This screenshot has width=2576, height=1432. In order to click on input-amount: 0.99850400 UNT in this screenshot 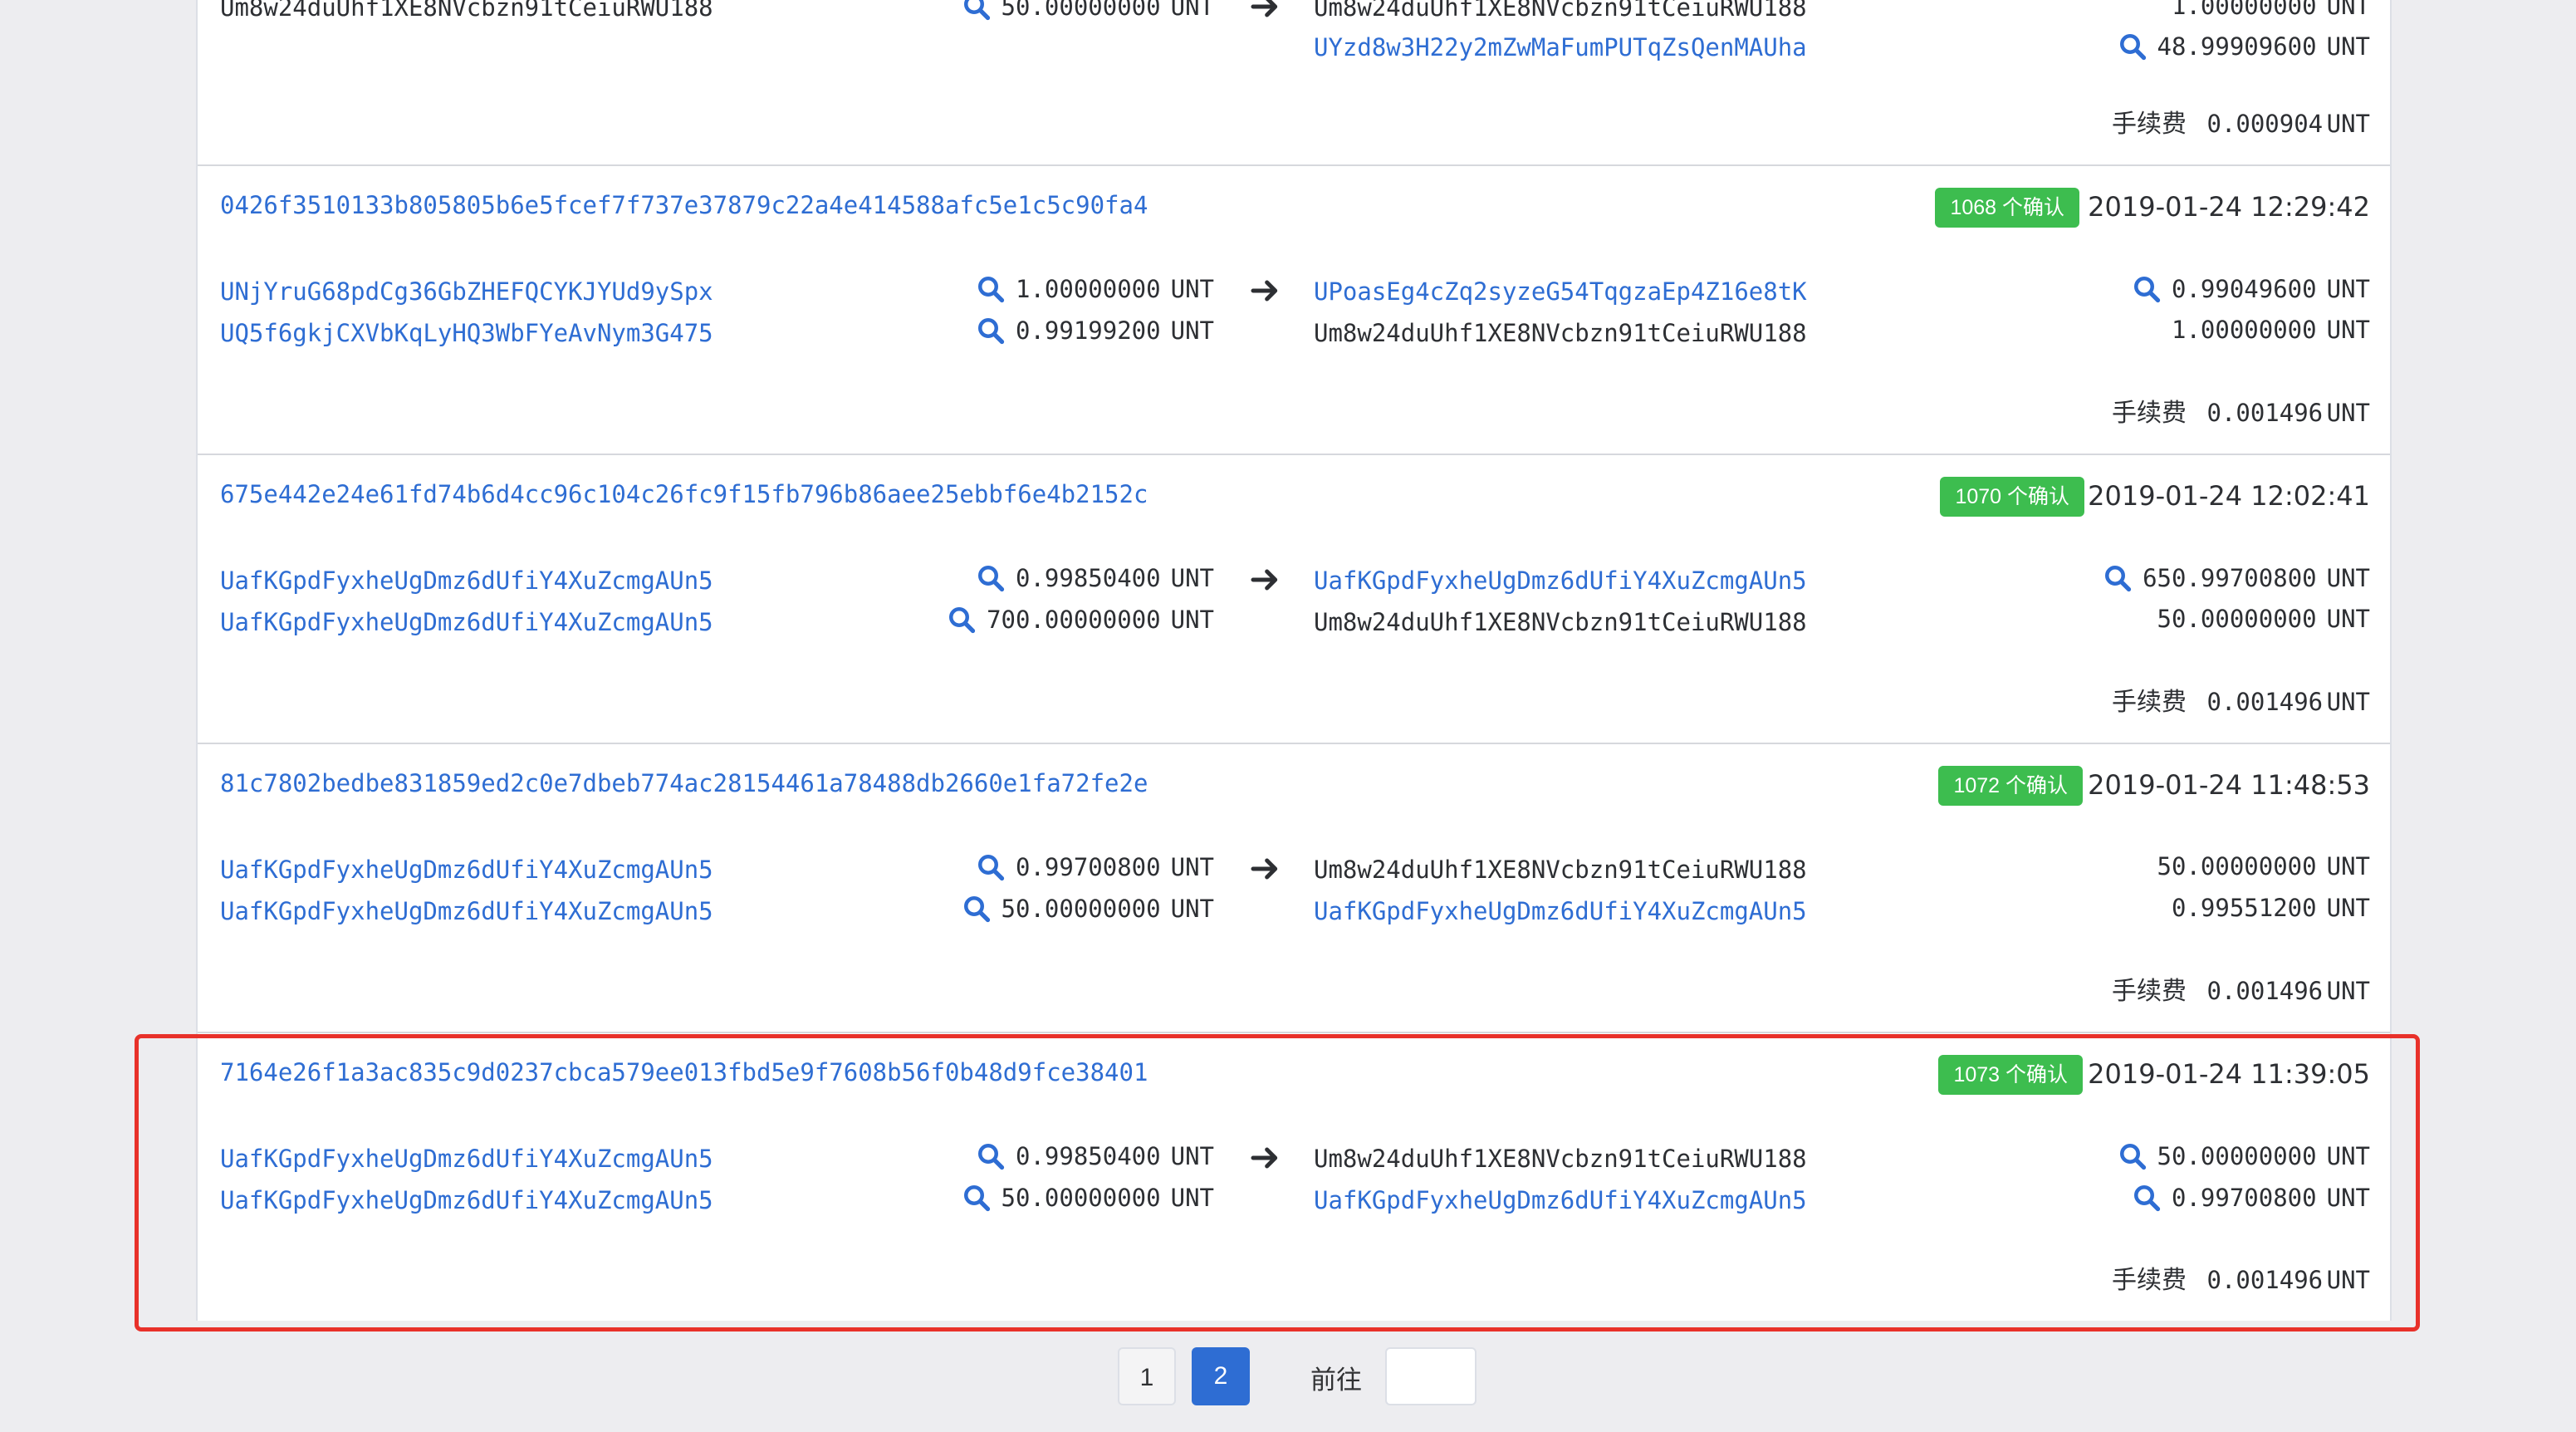, I will do `click(1095, 578)`.